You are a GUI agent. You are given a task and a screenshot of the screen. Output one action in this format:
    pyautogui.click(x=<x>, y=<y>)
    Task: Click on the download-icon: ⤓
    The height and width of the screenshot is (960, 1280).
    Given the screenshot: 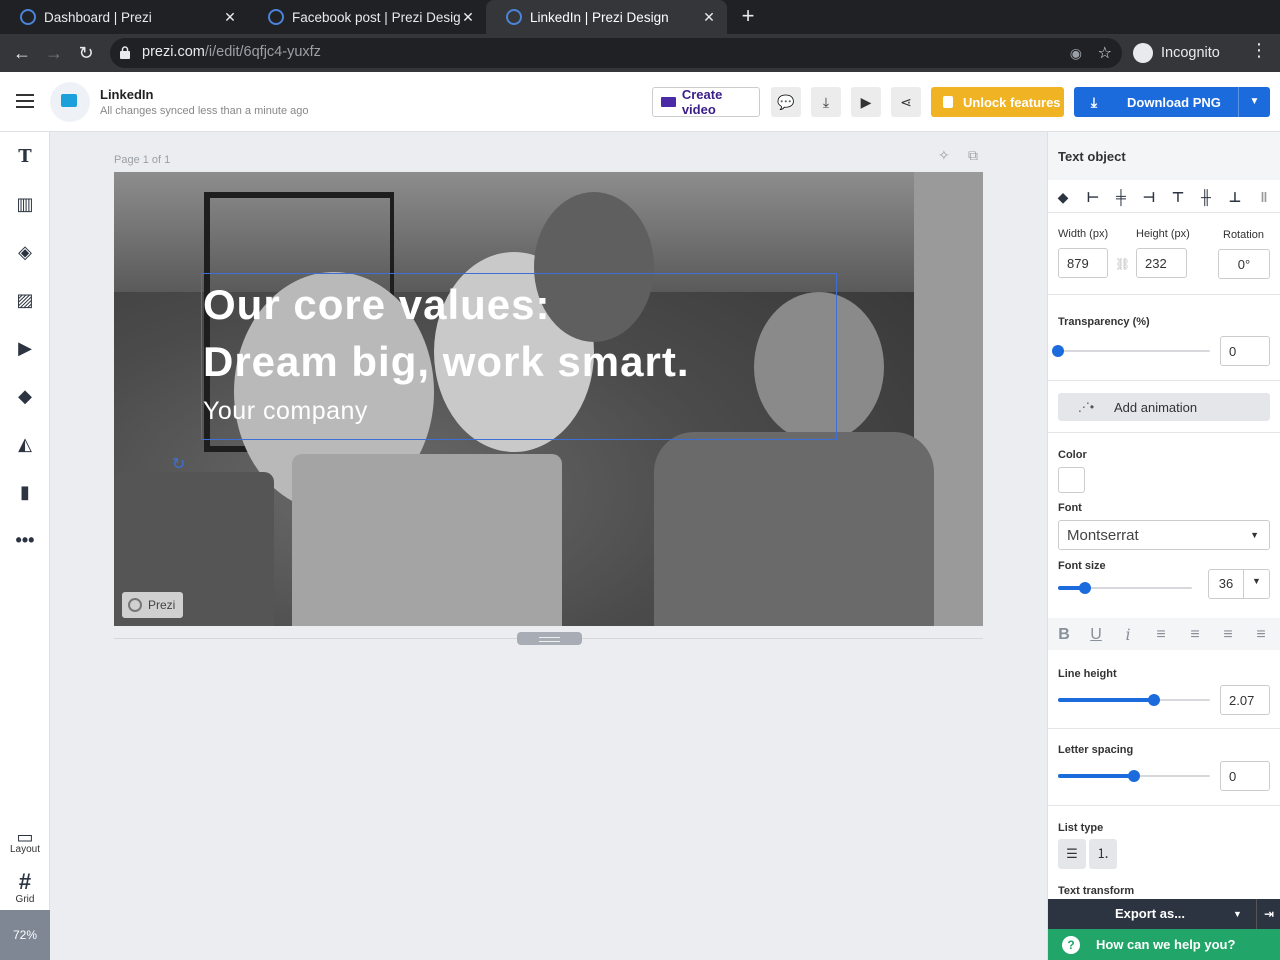 What is the action you would take?
    pyautogui.click(x=1094, y=101)
    